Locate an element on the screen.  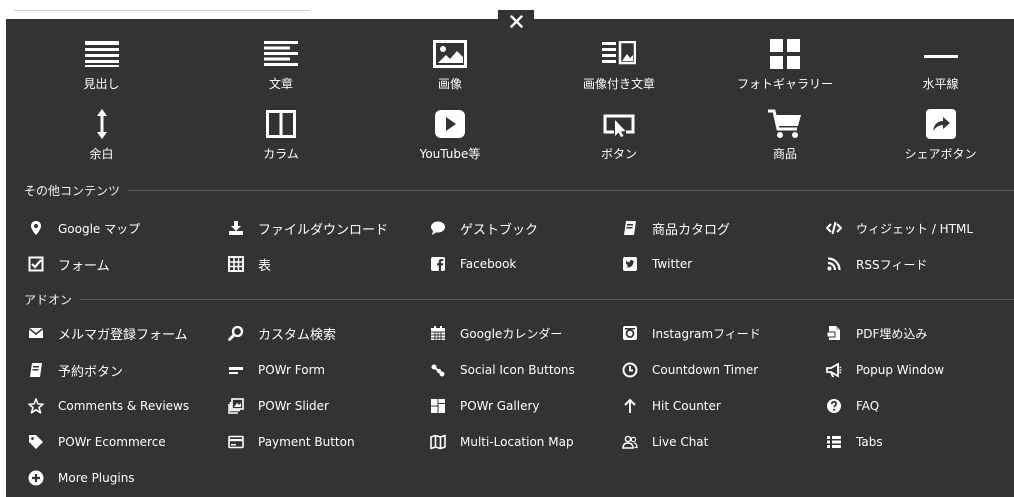
top-divider is located at coordinates (162, 10).